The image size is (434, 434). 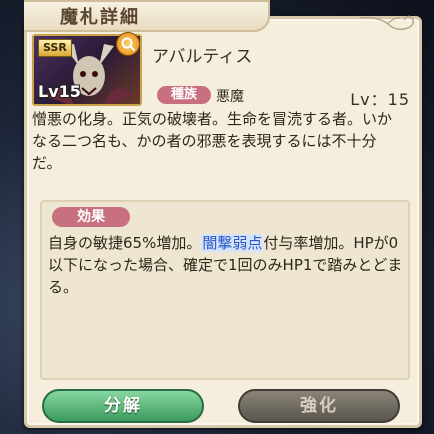 I want to click on level-text: Lv：15, so click(x=380, y=99).